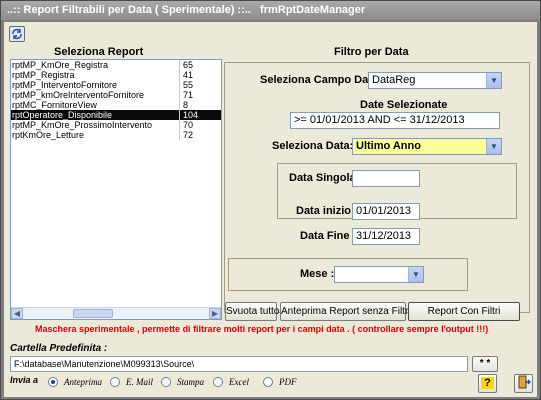 Image resolution: width=541 pixels, height=400 pixels. What do you see at coordinates (188, 135) in the screenshot?
I see `report-id: 72` at bounding box center [188, 135].